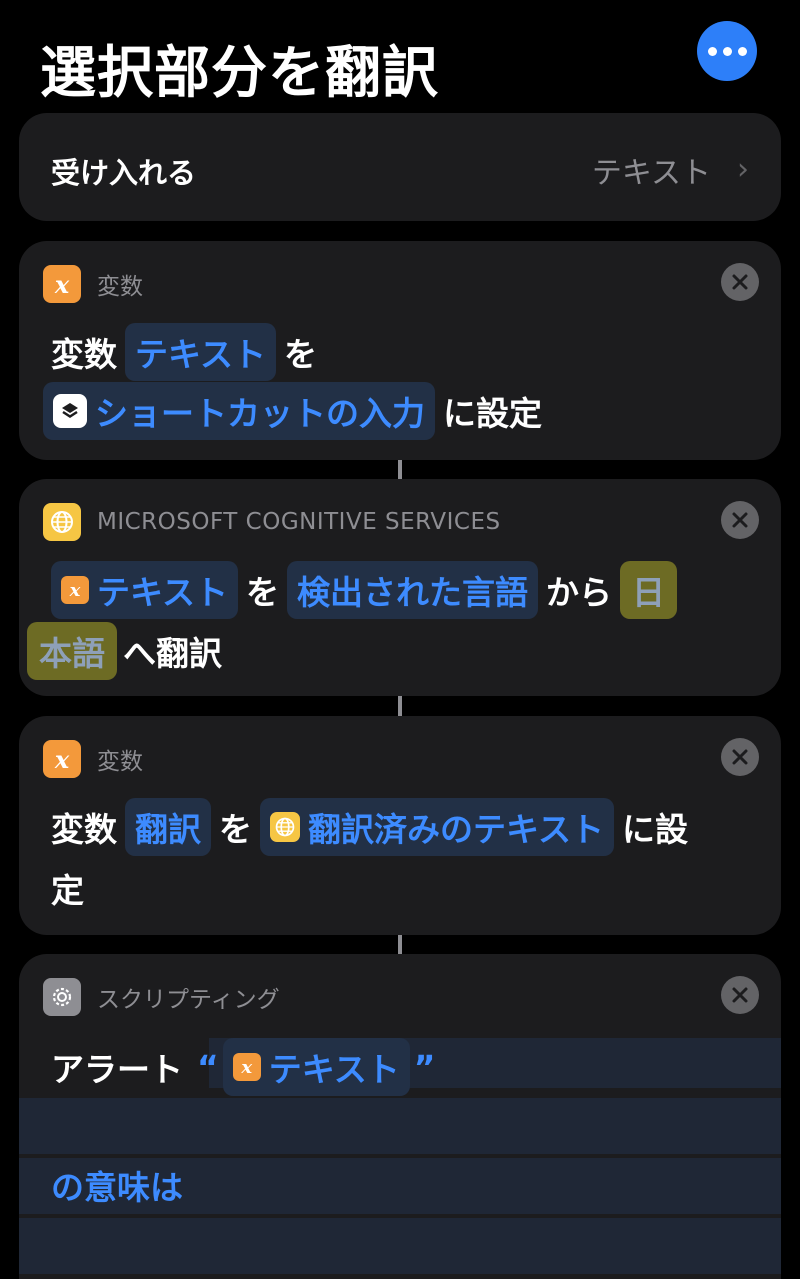 Image resolution: width=800 pixels, height=1279 pixels. Describe the element at coordinates (239, 73) in the screenshot. I see `page-title: 選択部分を翻訳` at that location.